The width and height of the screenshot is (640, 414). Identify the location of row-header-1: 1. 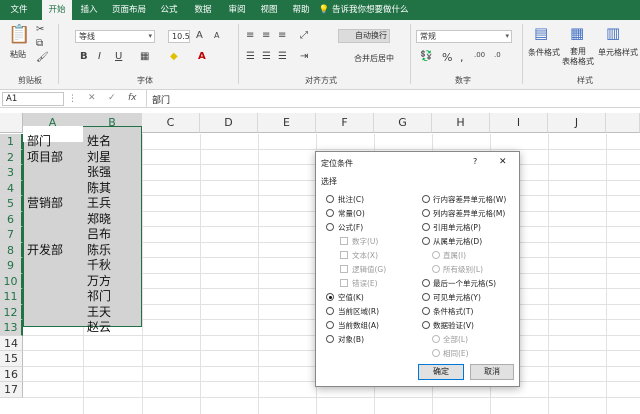
(11, 142).